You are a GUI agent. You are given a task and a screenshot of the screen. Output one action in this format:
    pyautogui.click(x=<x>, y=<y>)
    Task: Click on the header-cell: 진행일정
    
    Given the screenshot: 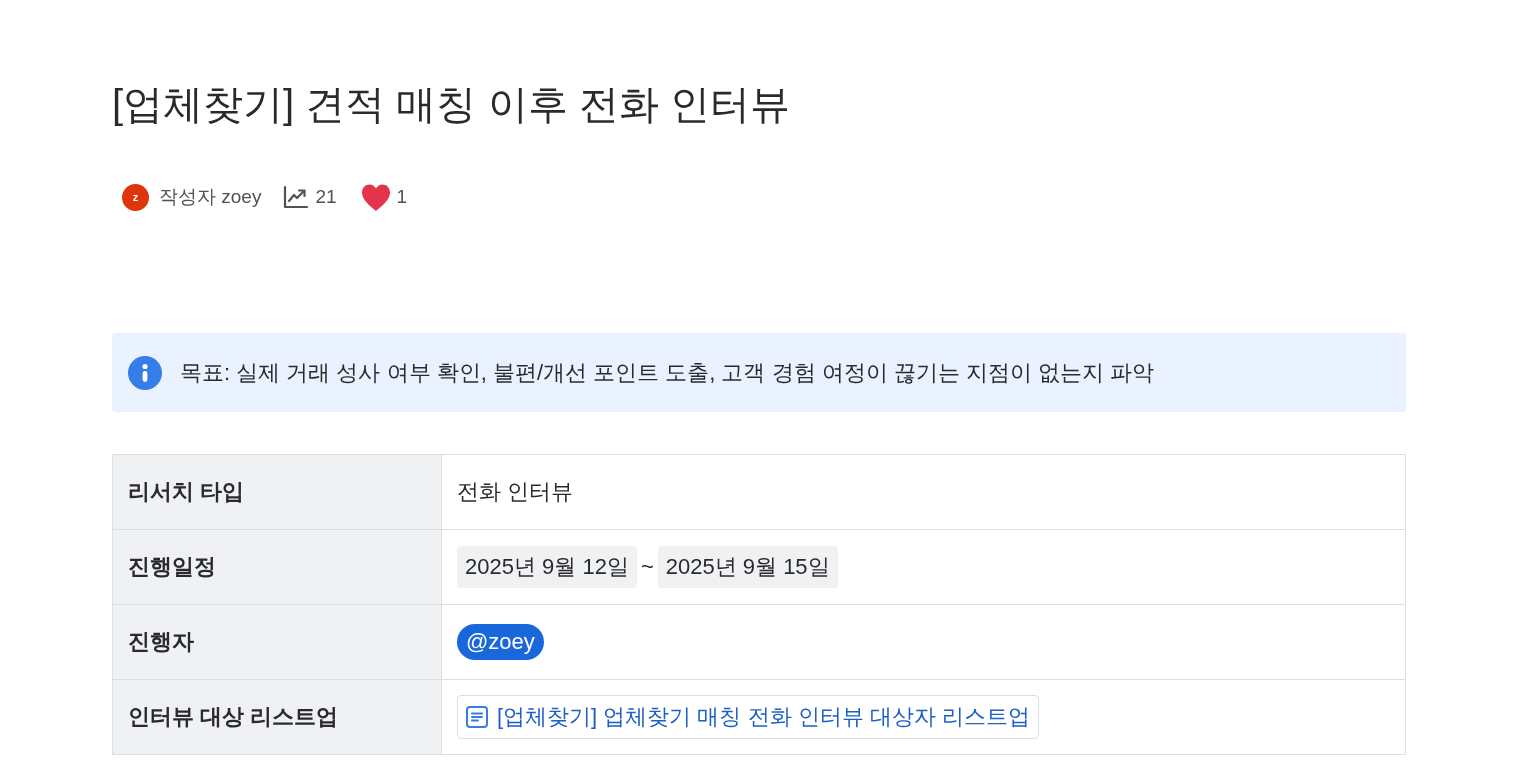 What is the action you would take?
    pyautogui.click(x=277, y=567)
    